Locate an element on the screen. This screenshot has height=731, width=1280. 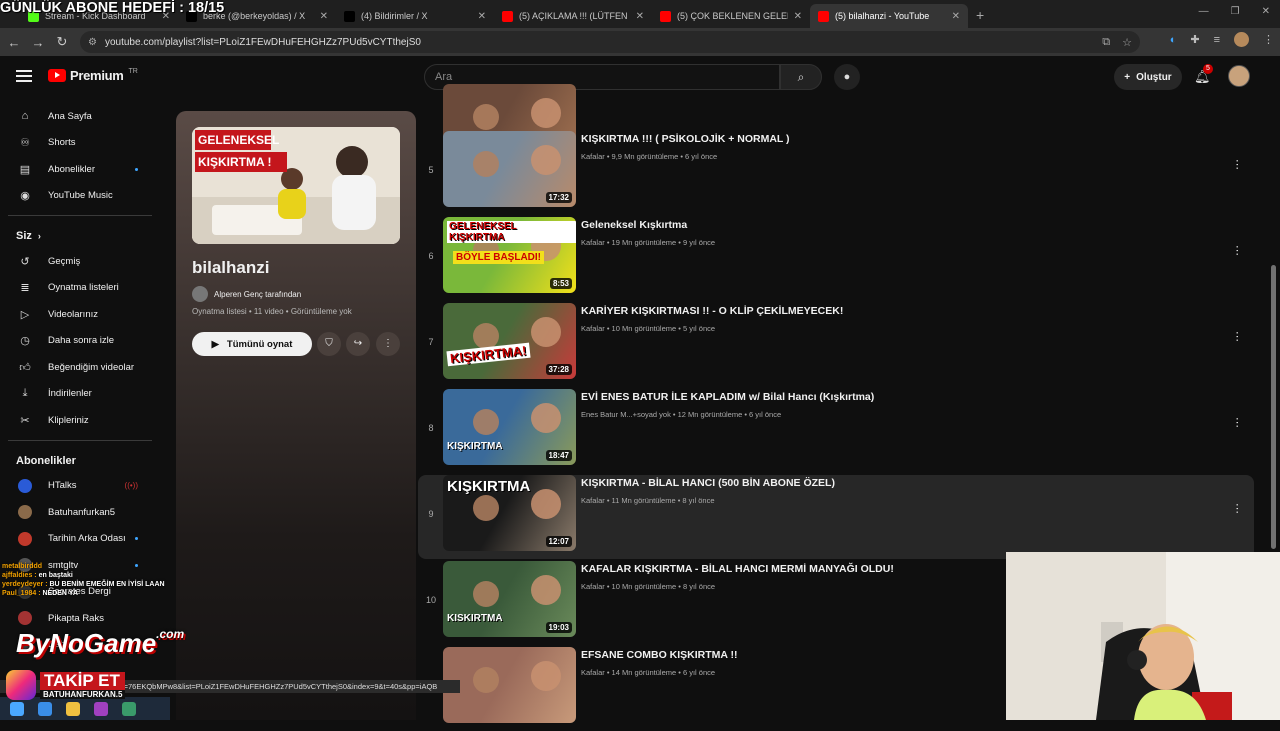
subs-header-label: Abonelikler is located at coordinates (46, 460).